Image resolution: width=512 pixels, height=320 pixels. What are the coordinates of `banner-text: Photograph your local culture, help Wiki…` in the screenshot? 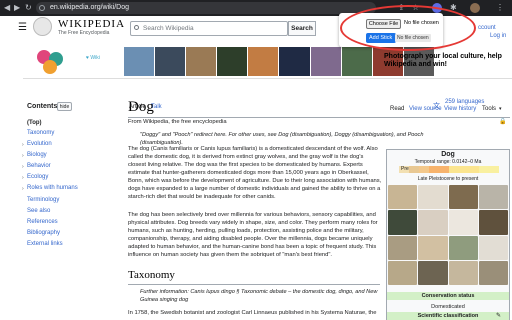 It's located at (448, 61).